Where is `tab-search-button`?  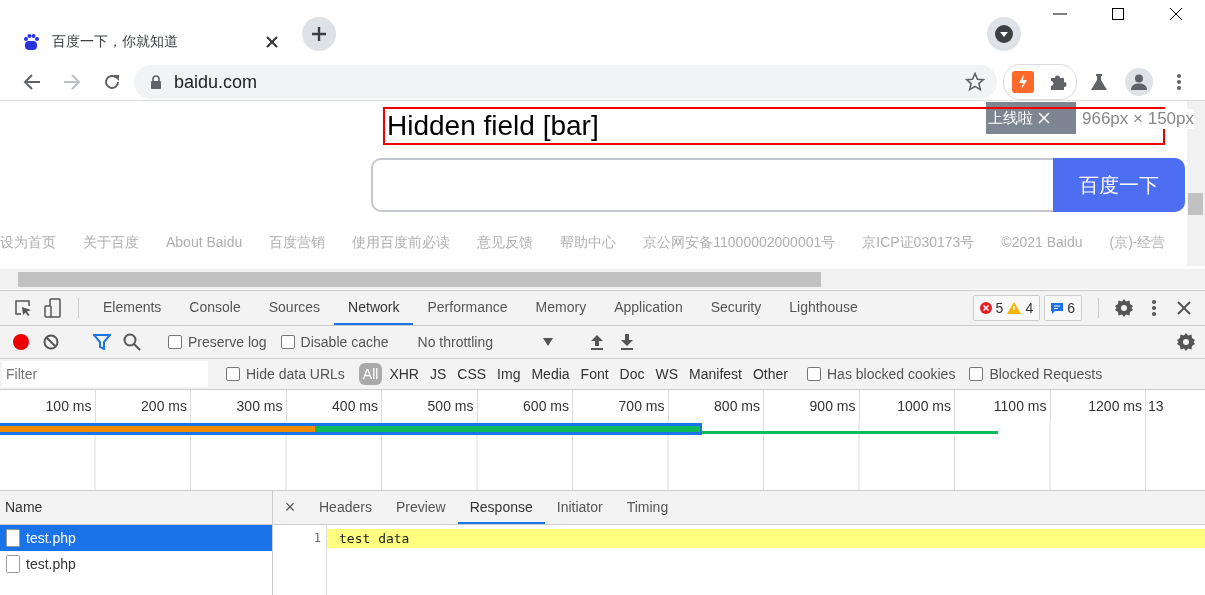
tab-search-button is located at coordinates (1004, 34).